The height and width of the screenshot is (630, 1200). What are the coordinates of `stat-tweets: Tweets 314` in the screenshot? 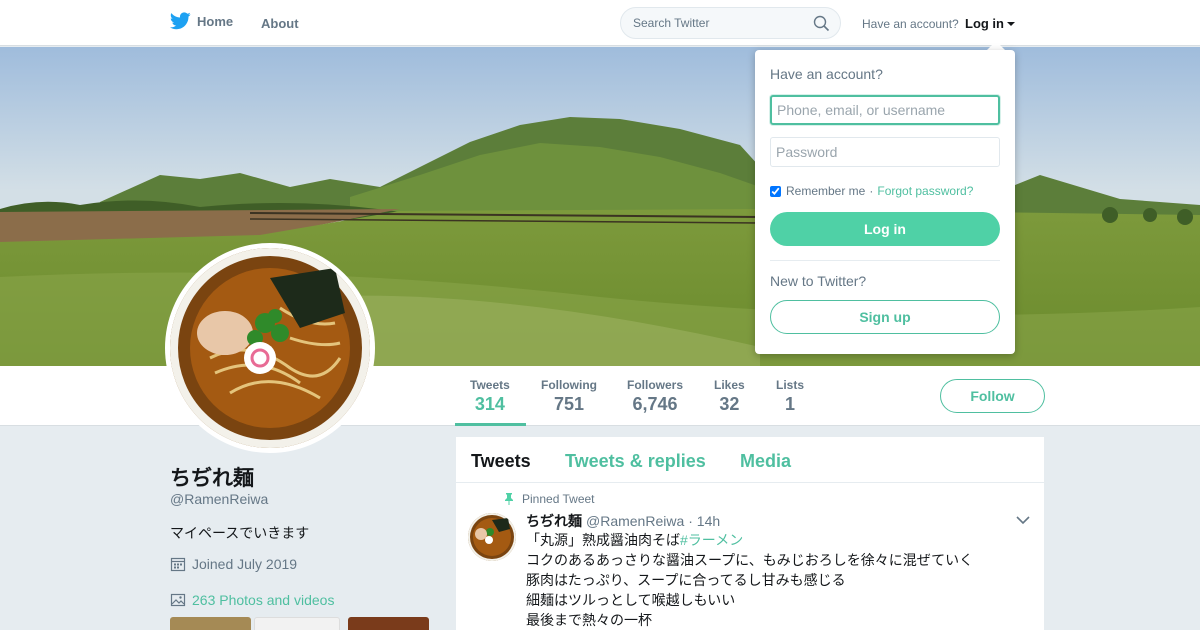 It's located at (490, 396).